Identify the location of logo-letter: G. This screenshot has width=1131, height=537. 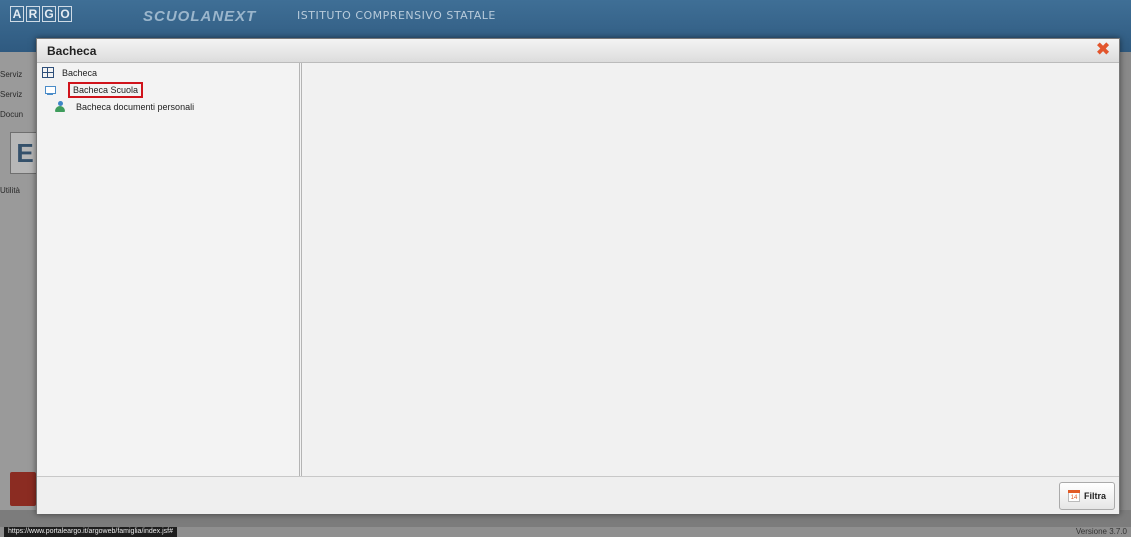
(49, 14).